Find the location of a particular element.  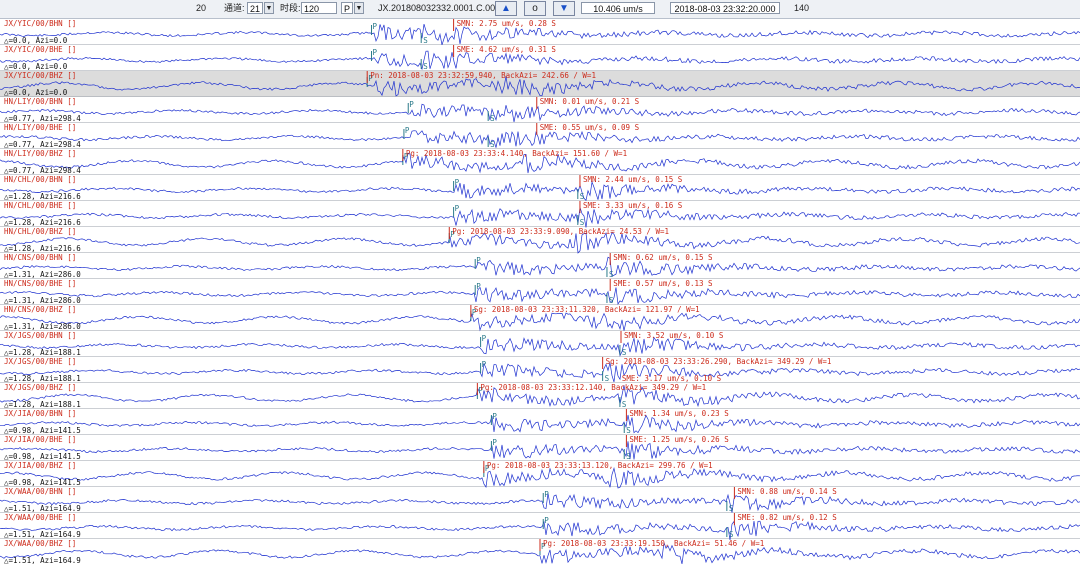

channel-name: JX/WAA/00/BHZ [] is located at coordinates (40, 543).